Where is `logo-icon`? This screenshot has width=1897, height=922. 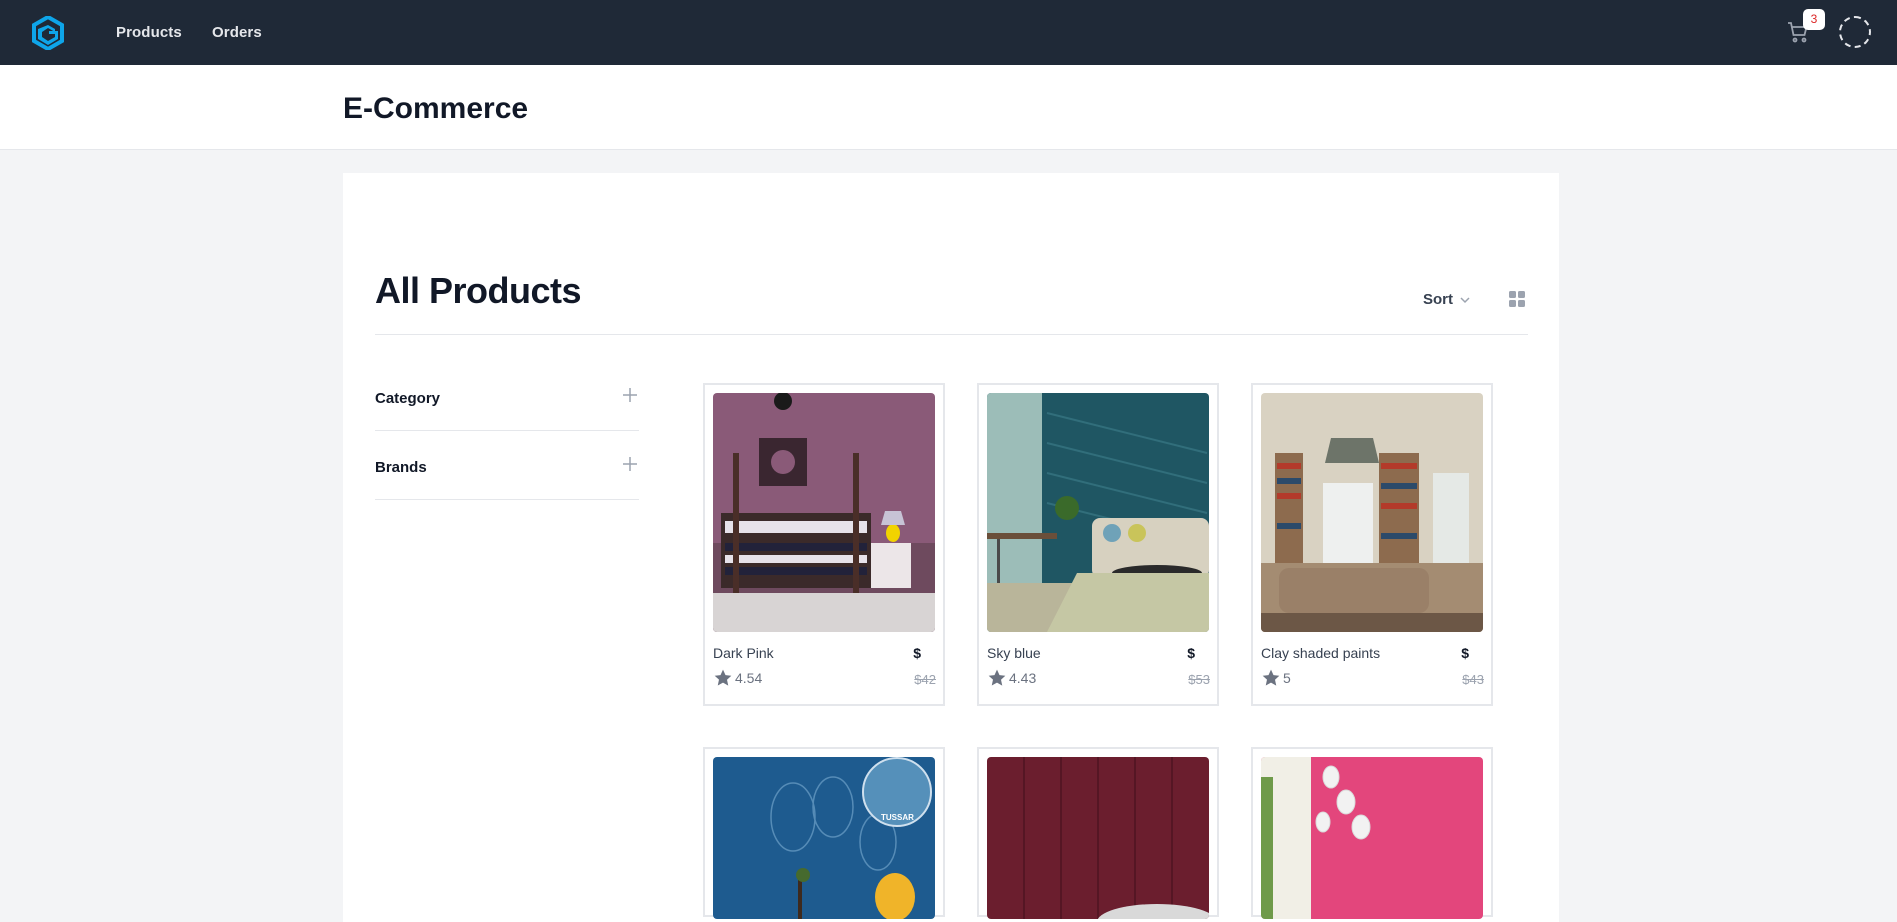 logo-icon is located at coordinates (48, 33).